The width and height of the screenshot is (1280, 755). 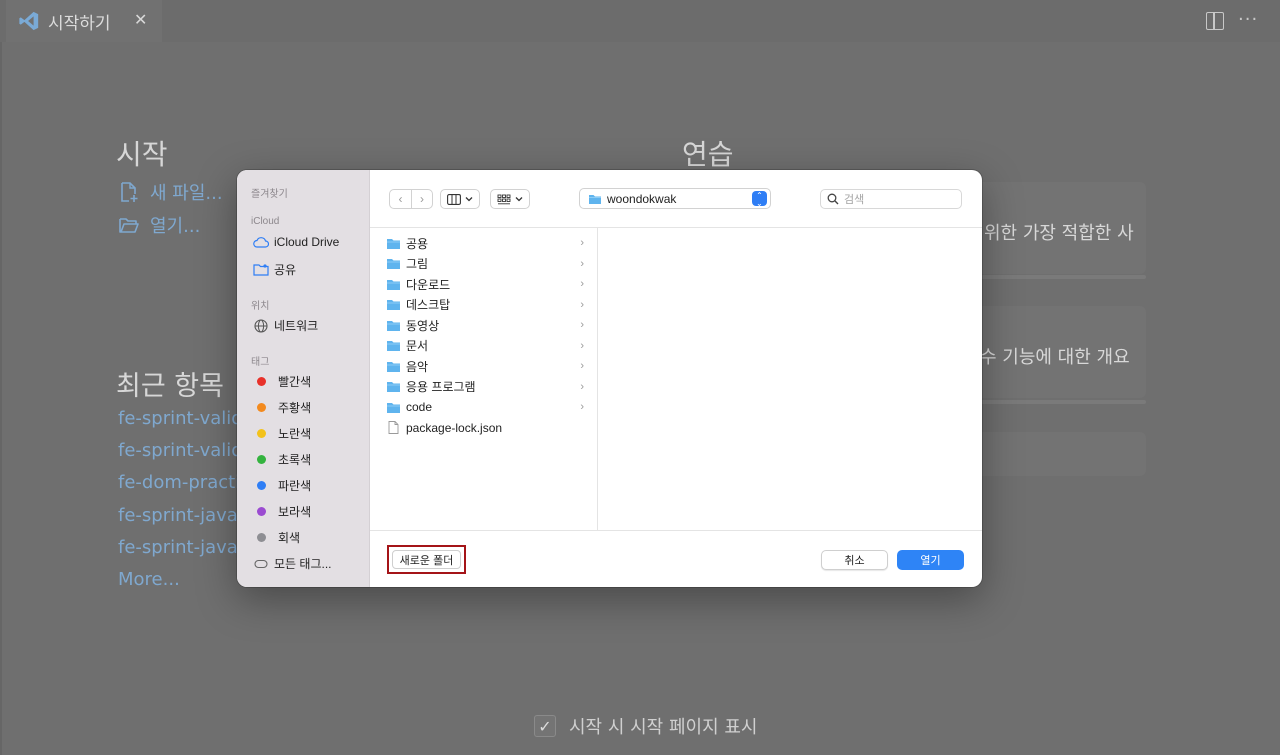 What do you see at coordinates (282, 407) in the screenshot?
I see `sidebar-item-tag: 주황색` at bounding box center [282, 407].